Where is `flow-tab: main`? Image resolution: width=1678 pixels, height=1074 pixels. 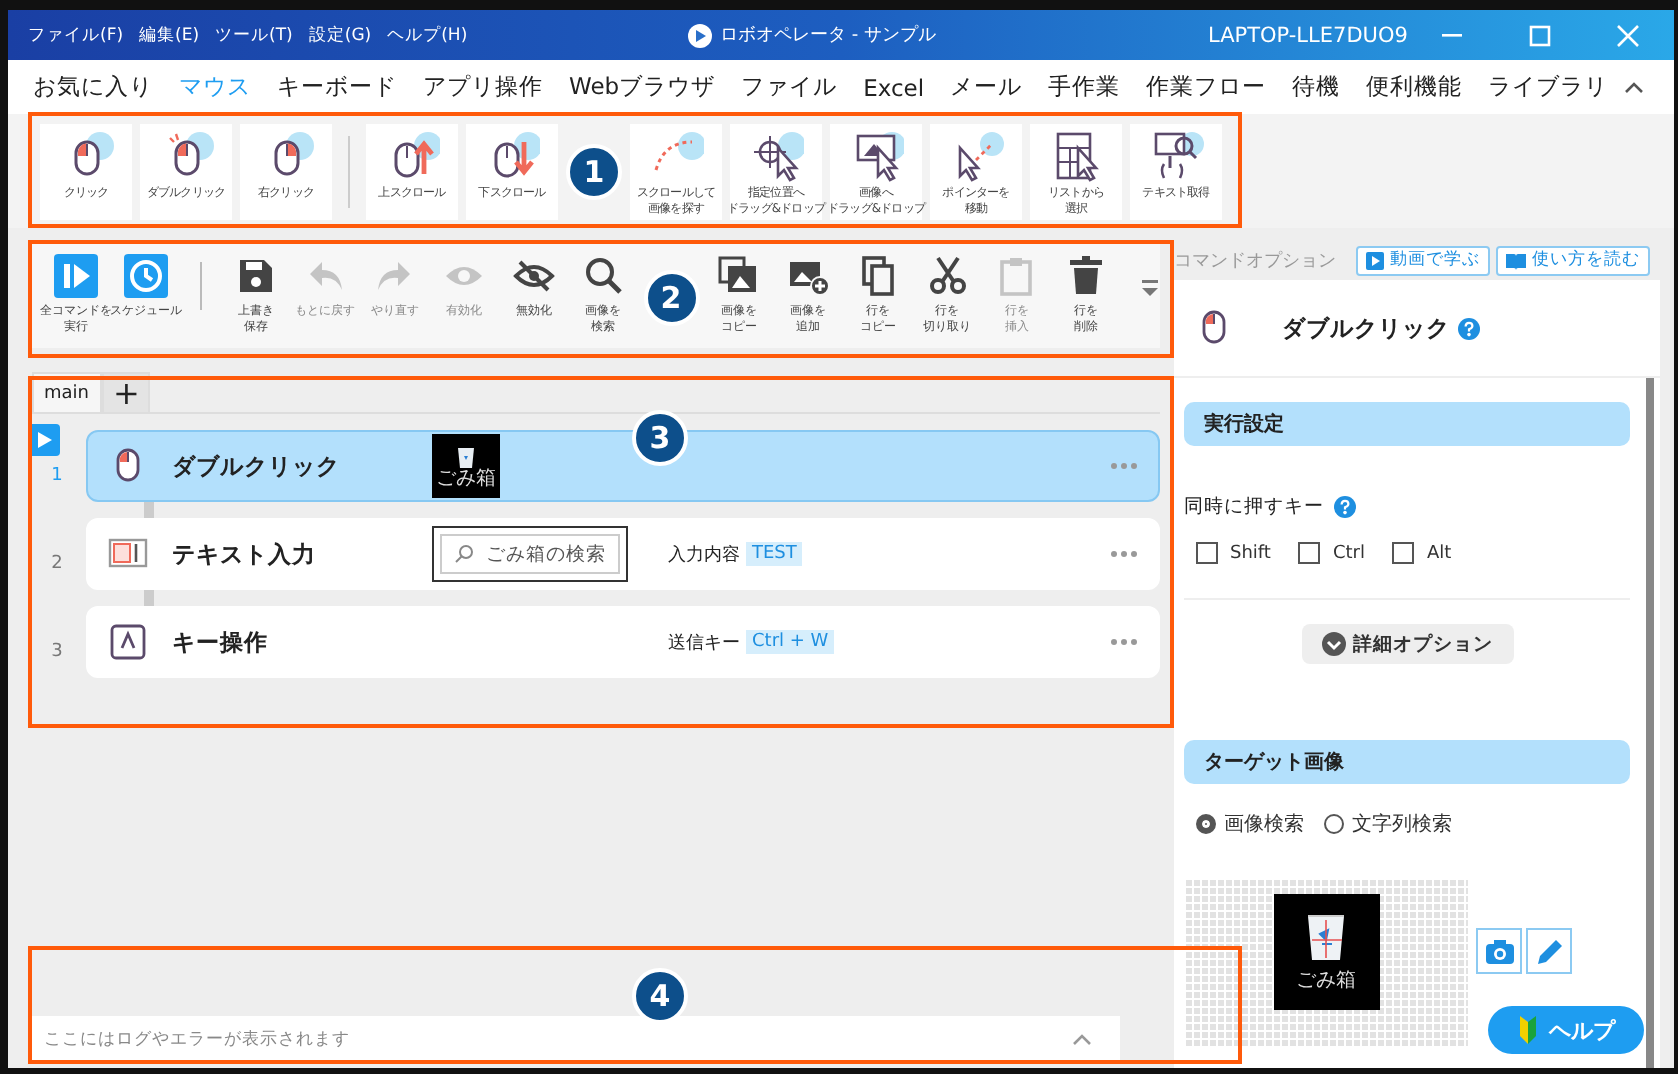 flow-tab: main is located at coordinates (66, 392).